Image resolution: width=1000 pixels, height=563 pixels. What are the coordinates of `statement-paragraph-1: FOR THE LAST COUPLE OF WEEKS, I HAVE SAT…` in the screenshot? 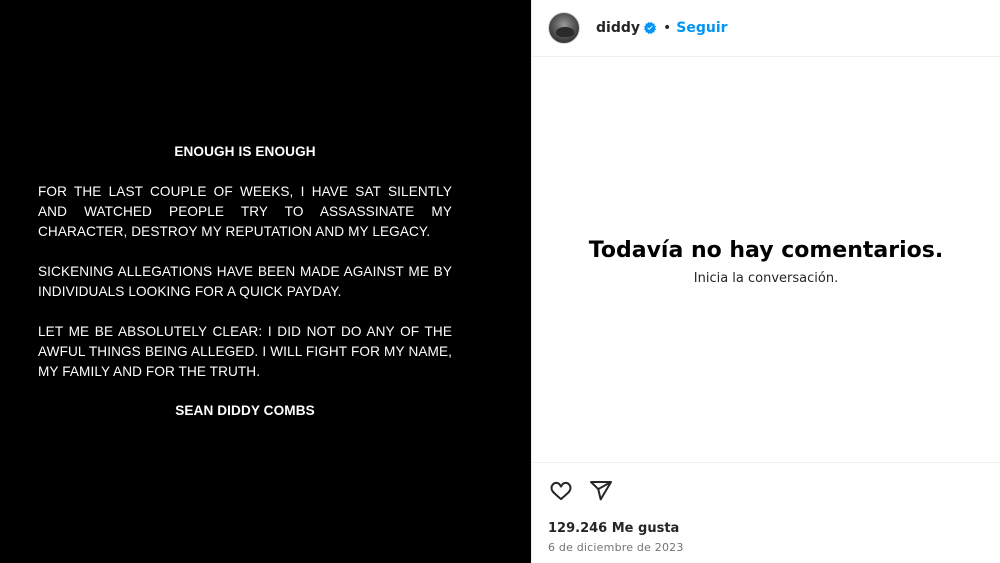 It's located at (245, 211).